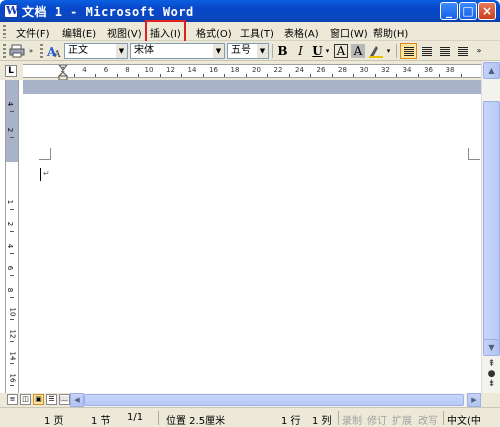 Image resolution: width=500 pixels, height=427 pixels. I want to click on menu-view: 视图(V), so click(124, 32).